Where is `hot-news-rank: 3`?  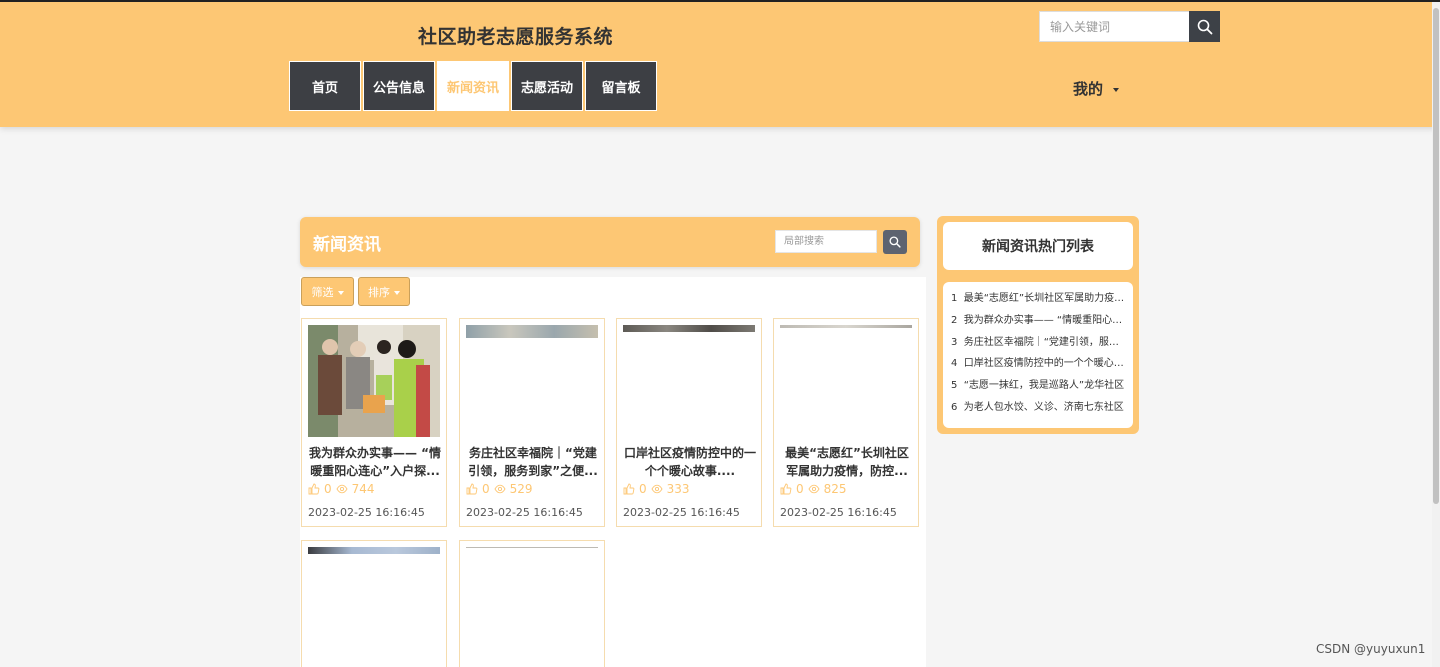 hot-news-rank: 3 is located at coordinates (954, 342).